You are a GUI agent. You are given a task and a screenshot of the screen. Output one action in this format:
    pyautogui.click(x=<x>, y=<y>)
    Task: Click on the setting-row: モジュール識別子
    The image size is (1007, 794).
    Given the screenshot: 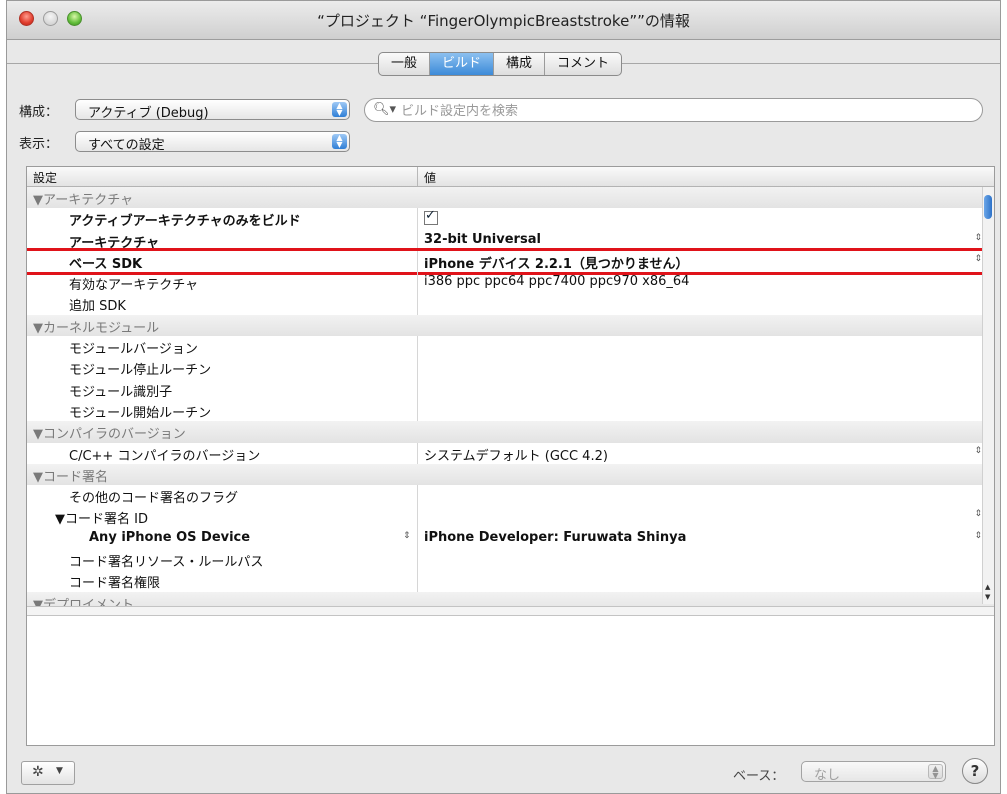 What is the action you would take?
    pyautogui.click(x=510, y=389)
    